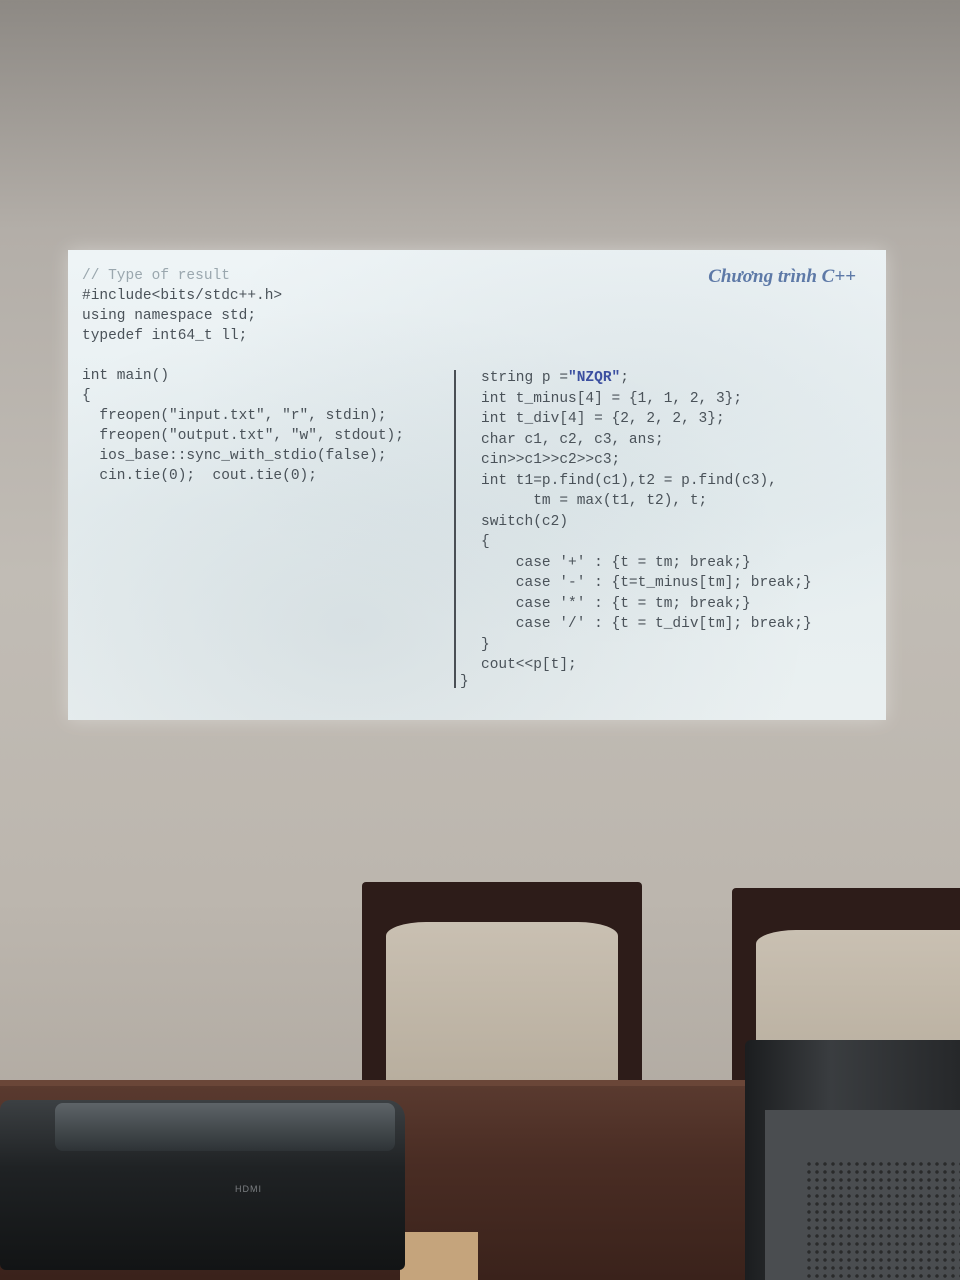  Describe the element at coordinates (243, 436) in the screenshot. I see `code-line: freopen("output.txt", "w", stdout);` at that location.